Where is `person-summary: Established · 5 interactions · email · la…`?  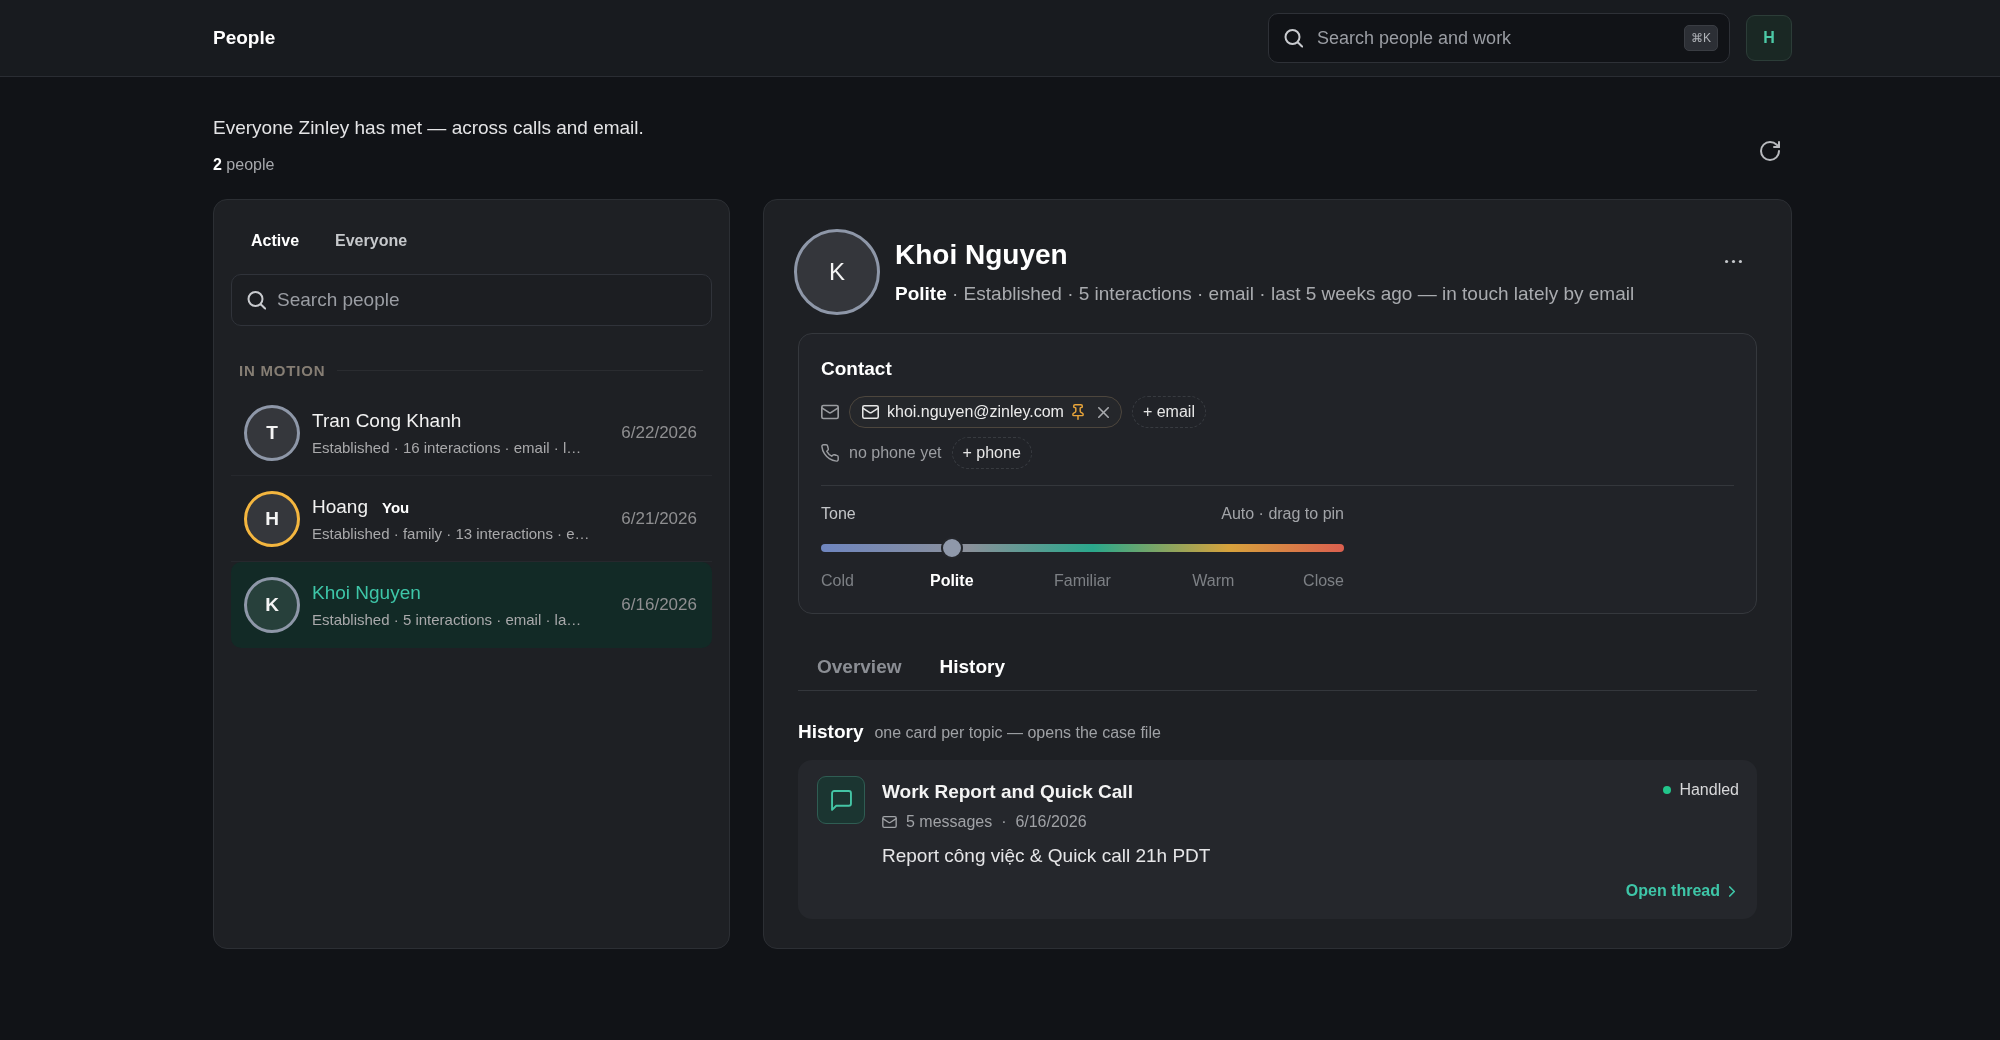 person-summary: Established · 5 interactions · email · la… is located at coordinates (447, 619).